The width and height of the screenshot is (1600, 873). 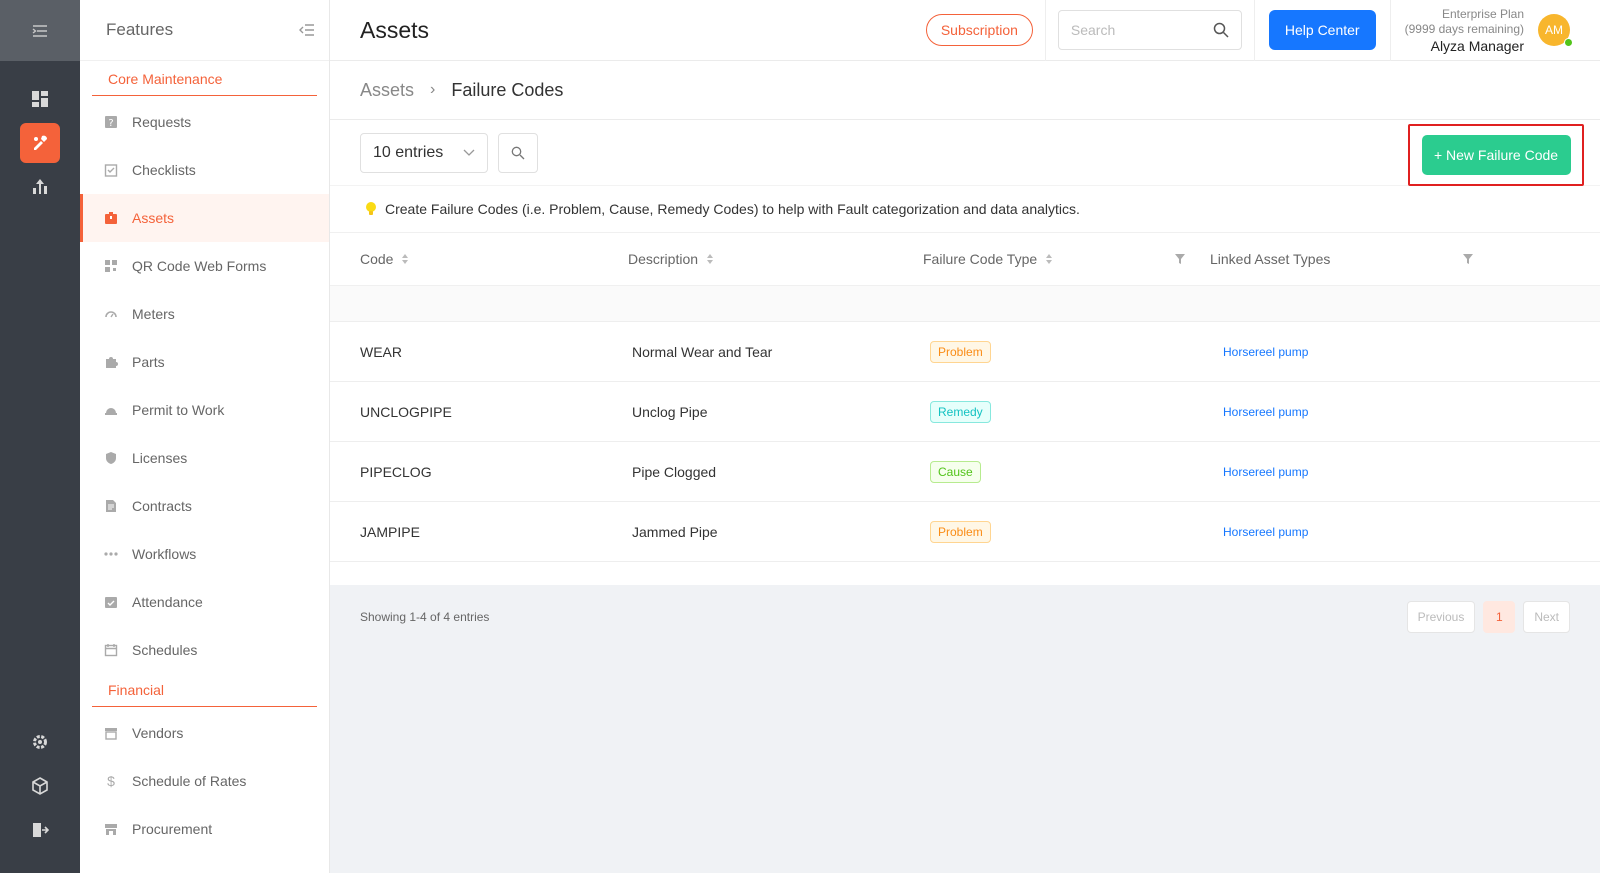 What do you see at coordinates (433, 89) in the screenshot?
I see `chevron-right-icon: ›` at bounding box center [433, 89].